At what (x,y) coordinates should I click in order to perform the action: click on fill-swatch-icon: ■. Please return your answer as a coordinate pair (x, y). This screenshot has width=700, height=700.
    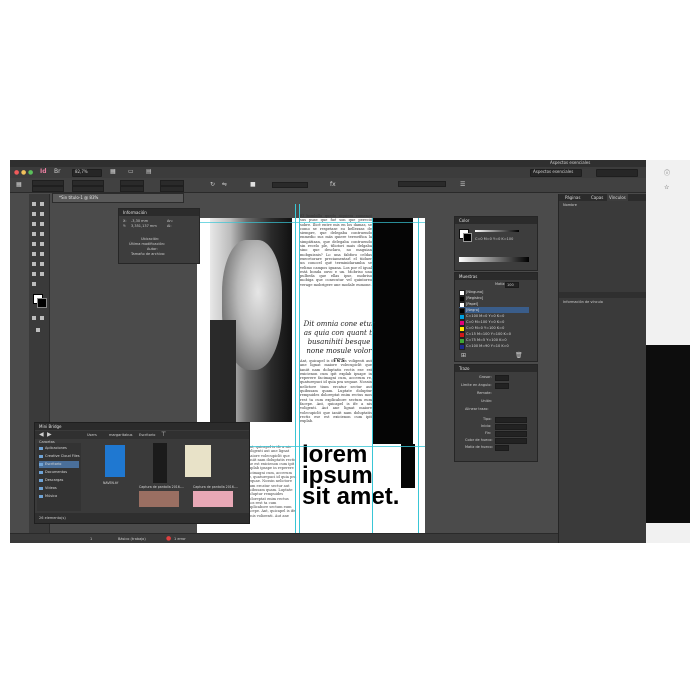
    Looking at the image, I should click on (253, 184).